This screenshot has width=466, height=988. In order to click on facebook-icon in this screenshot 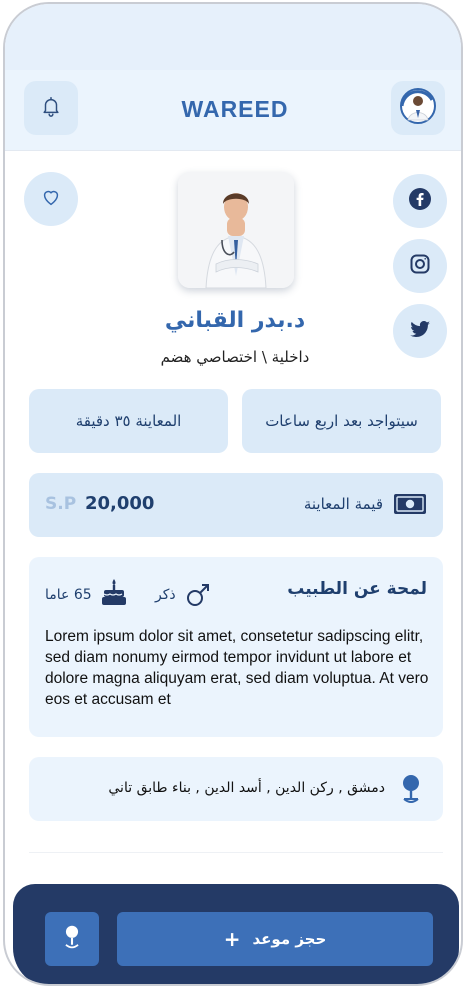, I will do `click(420, 201)`.